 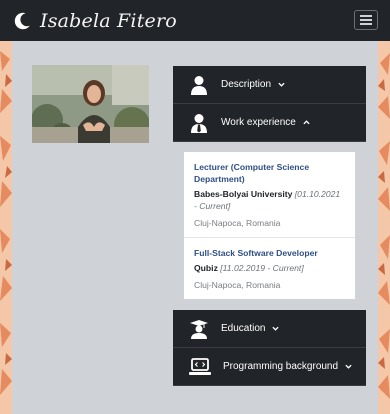 I want to click on background-pattern-right, so click(x=384, y=227).